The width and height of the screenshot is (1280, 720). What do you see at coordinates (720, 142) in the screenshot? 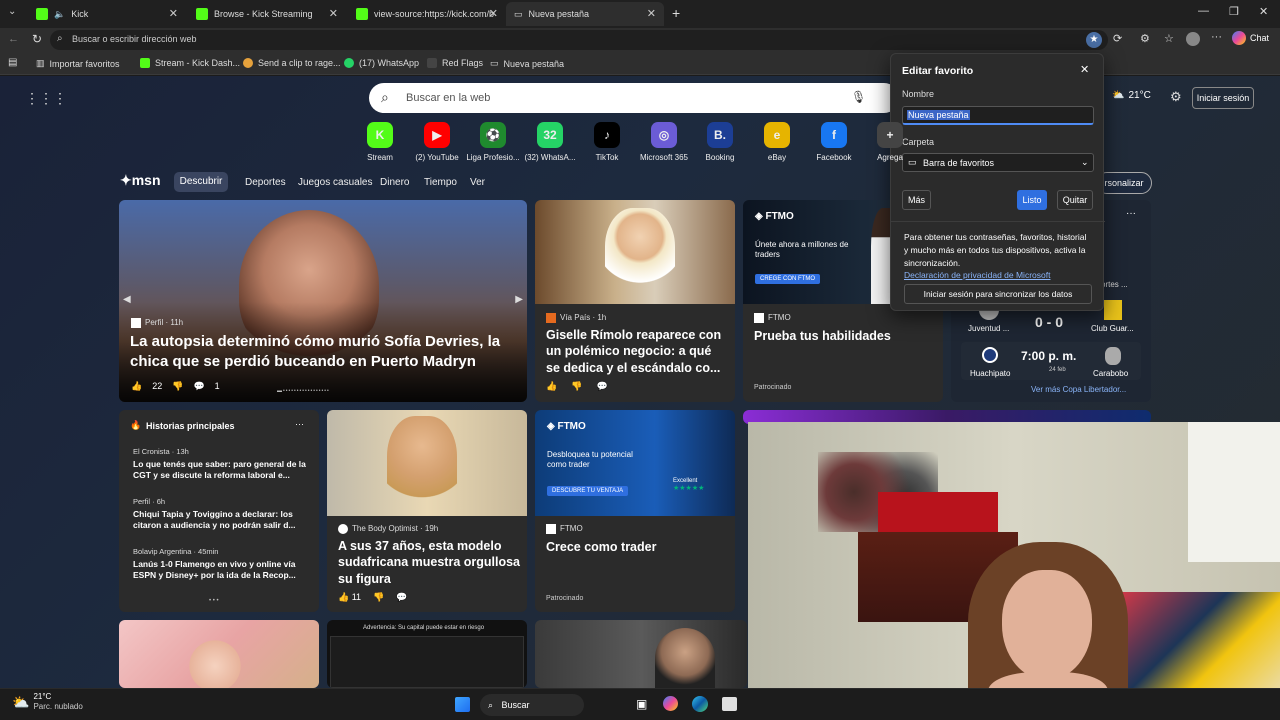
I see `quick-link: B. Booking` at bounding box center [720, 142].